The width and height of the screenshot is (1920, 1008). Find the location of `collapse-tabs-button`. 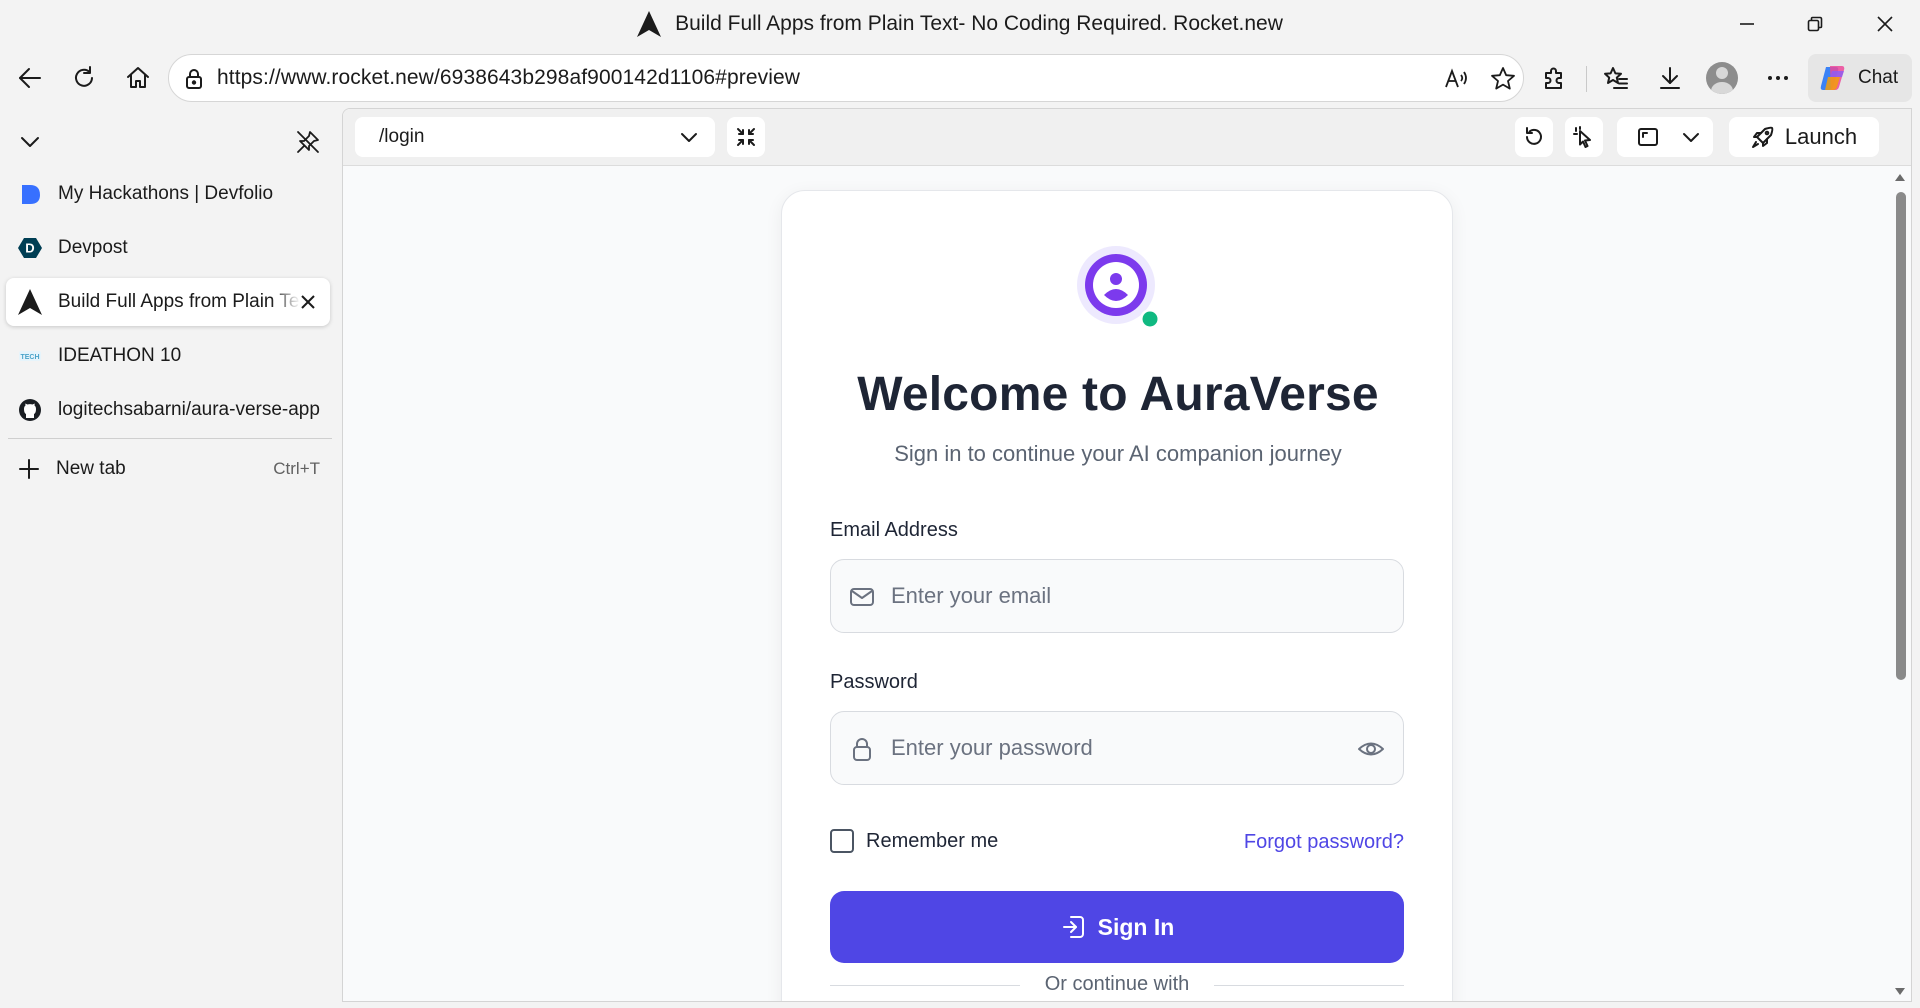

collapse-tabs-button is located at coordinates (30, 142).